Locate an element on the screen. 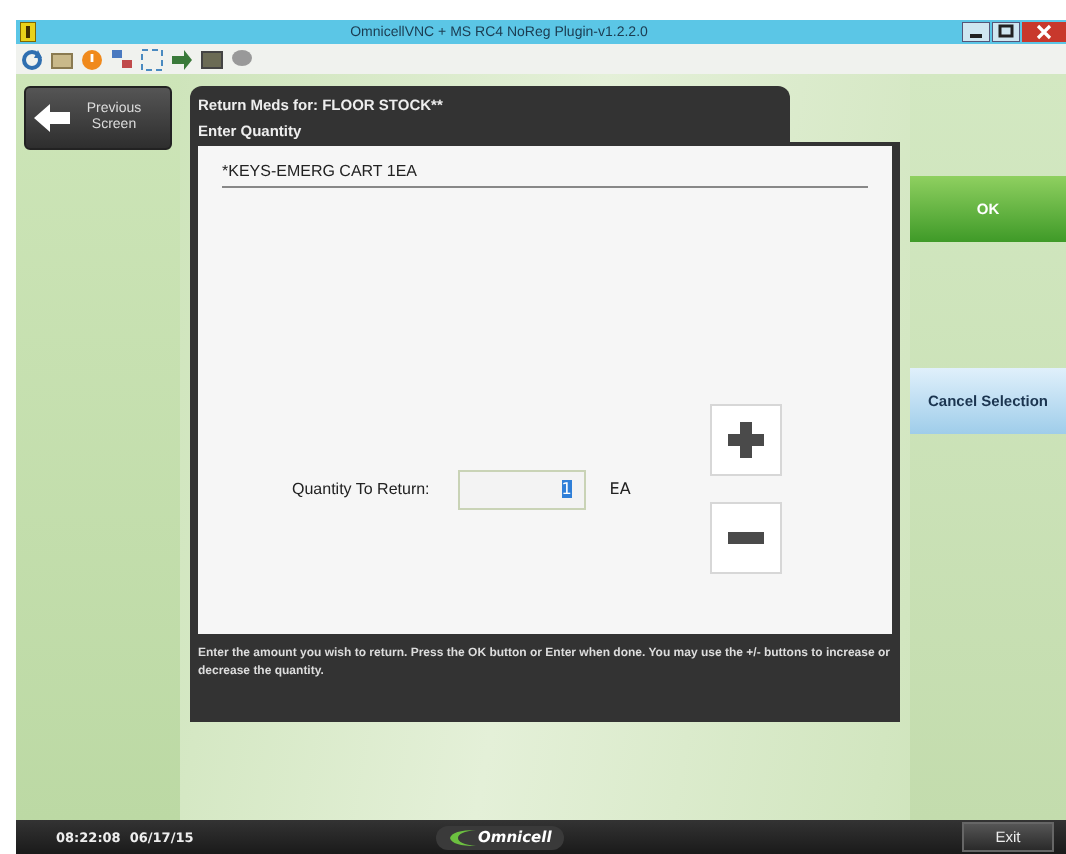 The height and width of the screenshot is (854, 1066). folder-icon is located at coordinates (62, 59).